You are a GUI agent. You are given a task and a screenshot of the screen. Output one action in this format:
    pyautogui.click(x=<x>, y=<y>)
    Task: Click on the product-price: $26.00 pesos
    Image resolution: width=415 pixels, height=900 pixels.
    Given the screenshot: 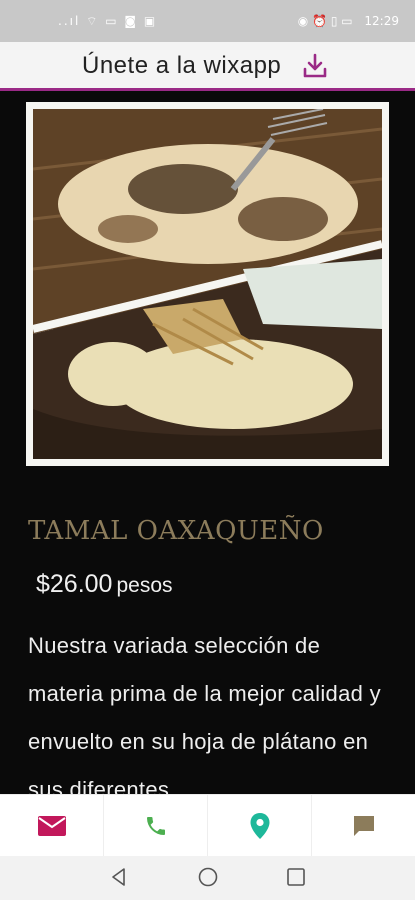 What is the action you would take?
    pyautogui.click(x=104, y=584)
    